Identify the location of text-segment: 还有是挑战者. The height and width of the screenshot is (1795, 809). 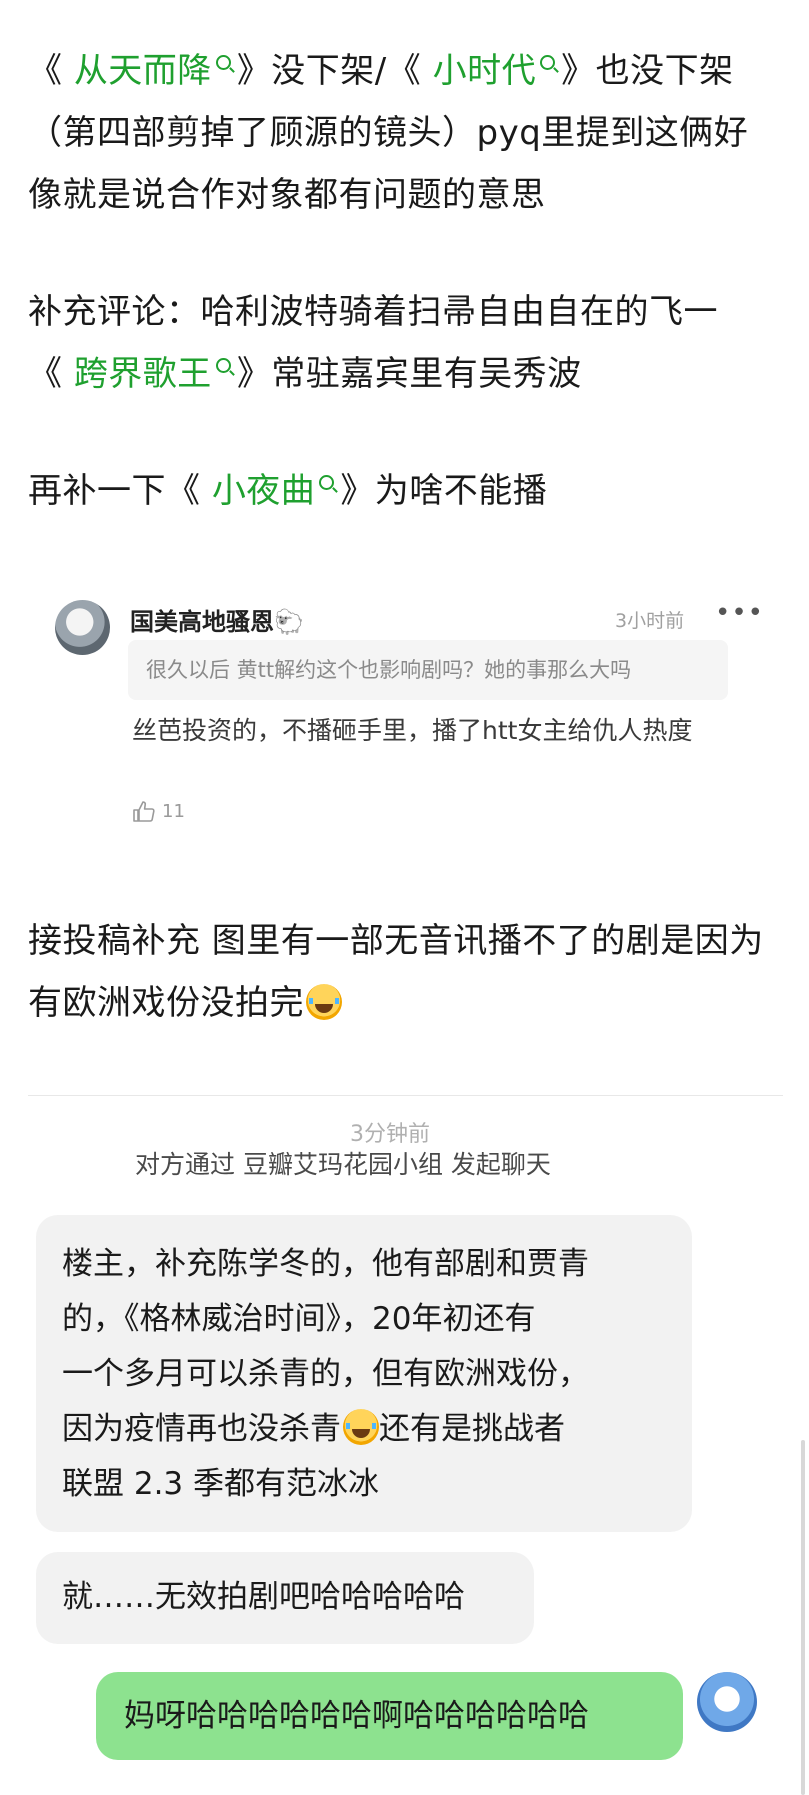
(472, 1429).